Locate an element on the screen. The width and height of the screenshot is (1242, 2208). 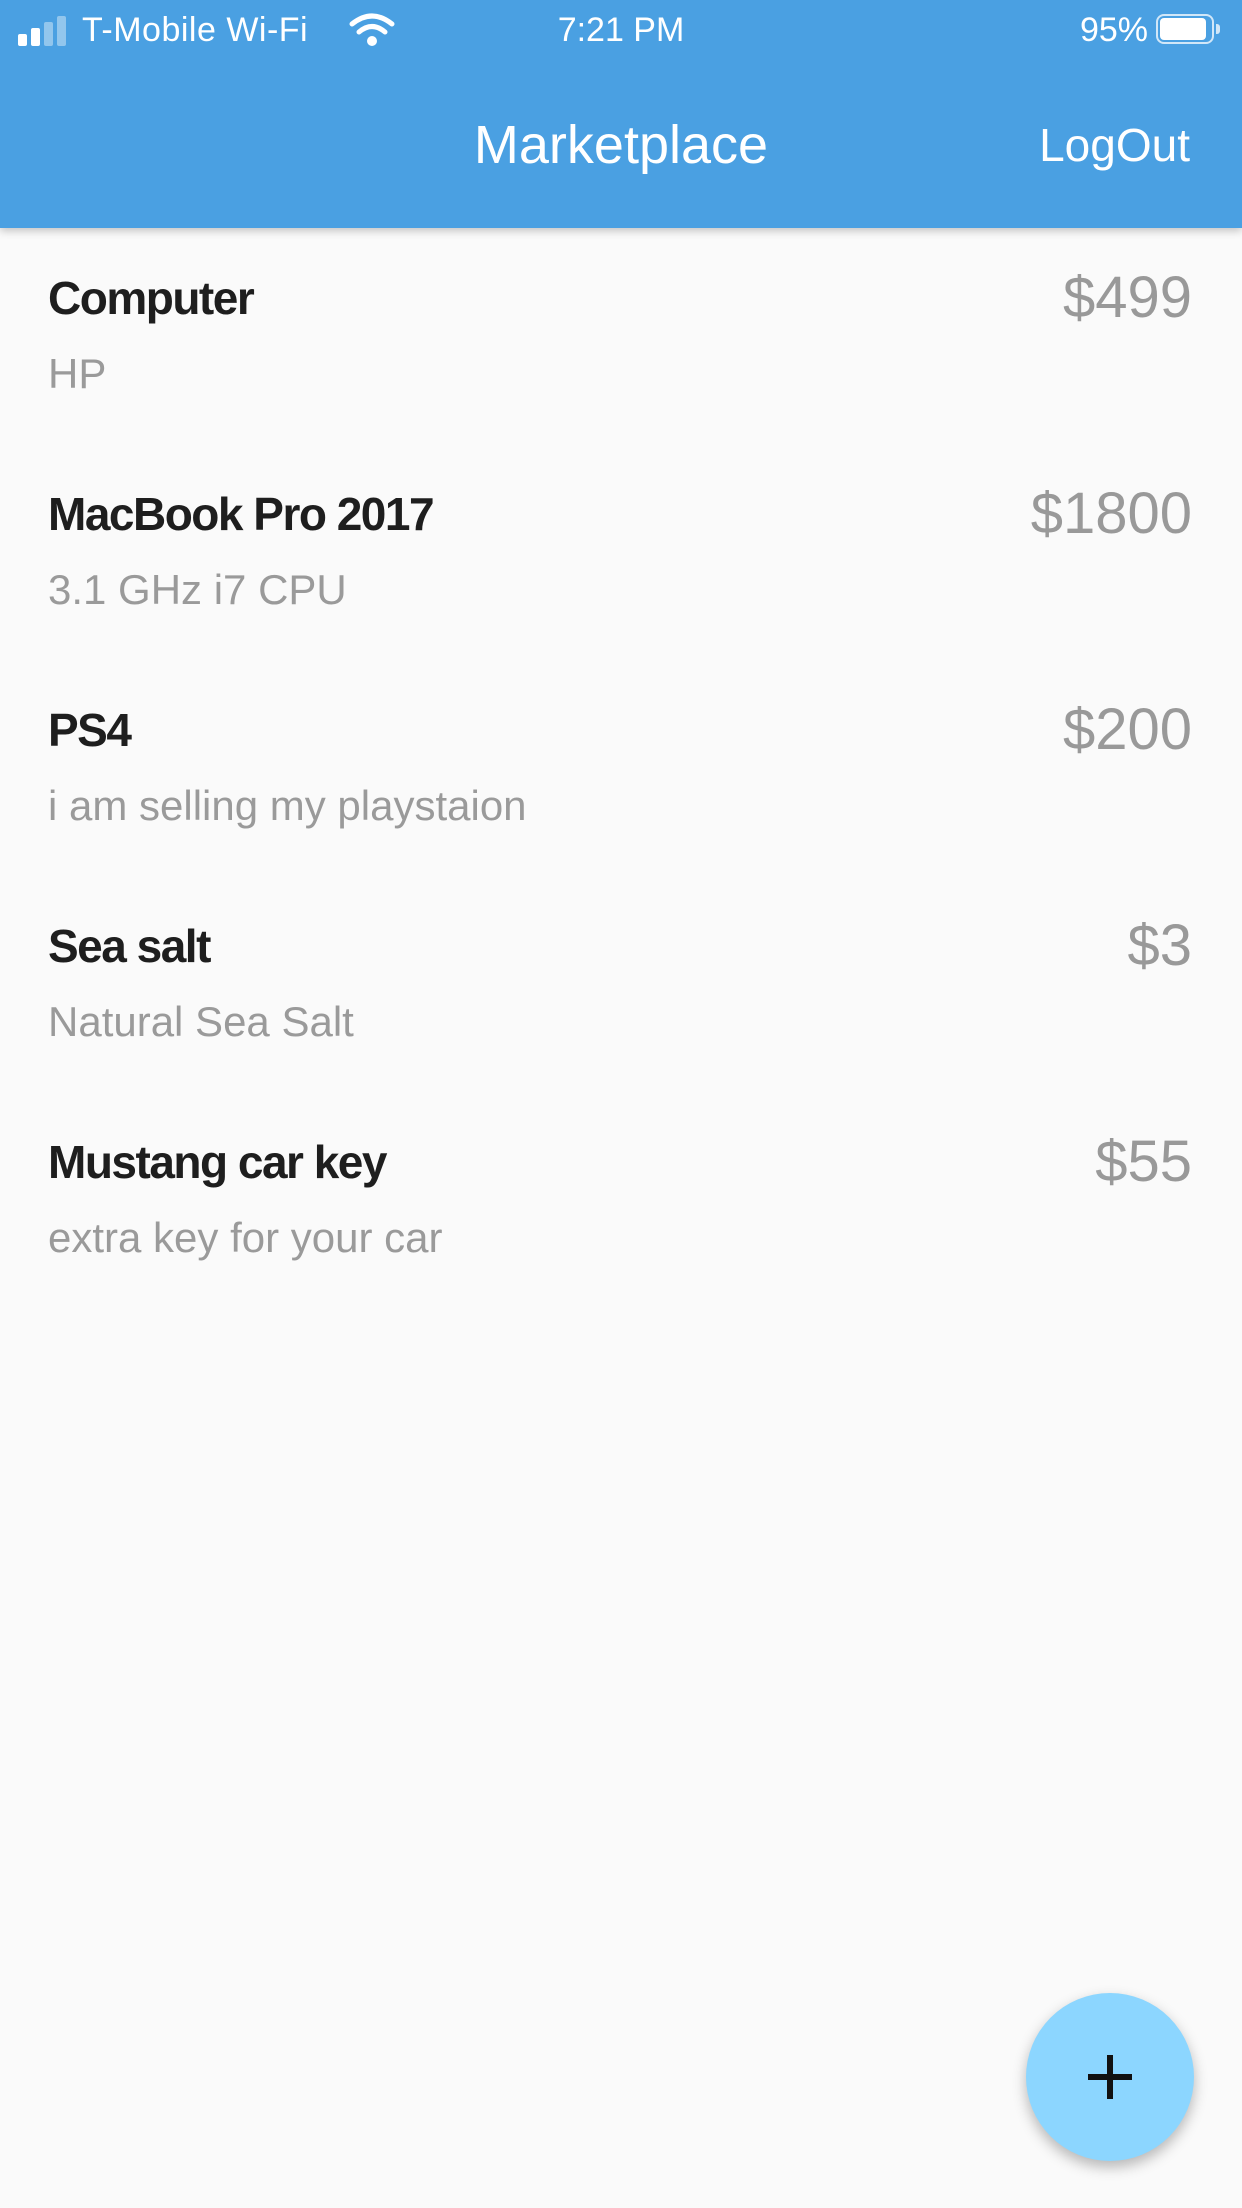
listing-item: PS4 i am selling my playstaion $200 is located at coordinates (621, 768).